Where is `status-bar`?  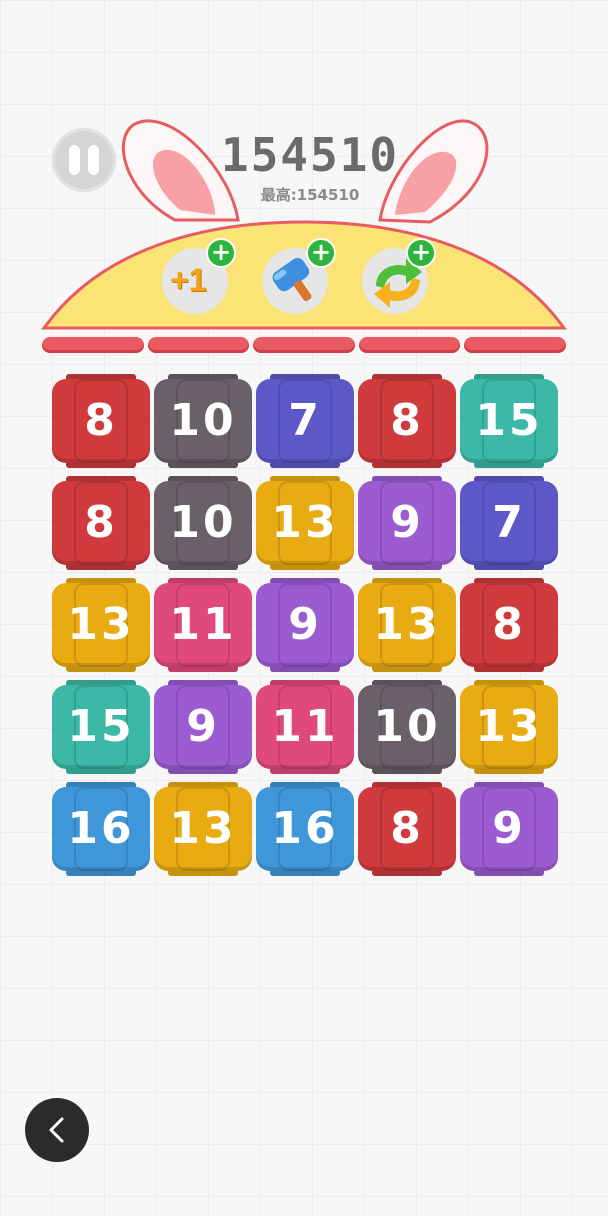
status-bar is located at coordinates (304, 20).